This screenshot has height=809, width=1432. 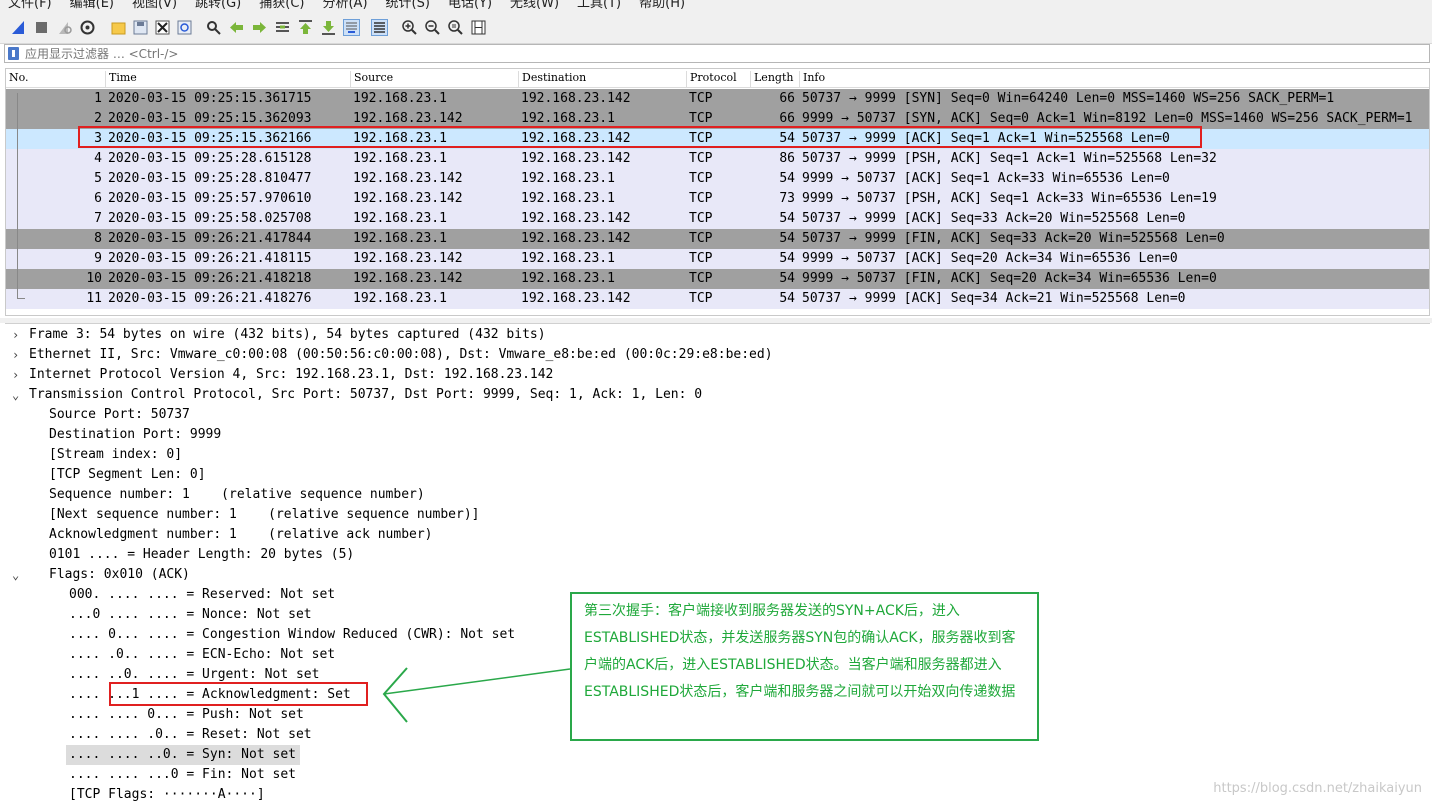 I want to click on packet-time: 2020-03-15 09:26:21.417844, so click(x=210, y=238).